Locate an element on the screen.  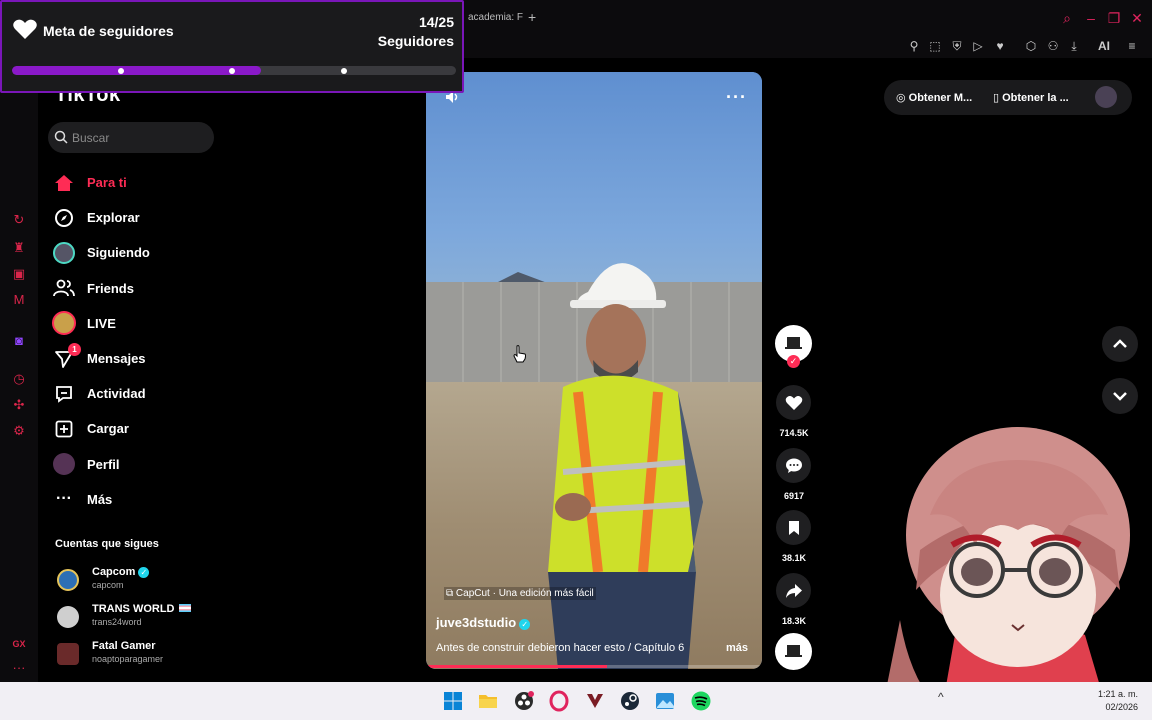
nav-item-para-ti: Para ti is located at coordinates (136, 182).